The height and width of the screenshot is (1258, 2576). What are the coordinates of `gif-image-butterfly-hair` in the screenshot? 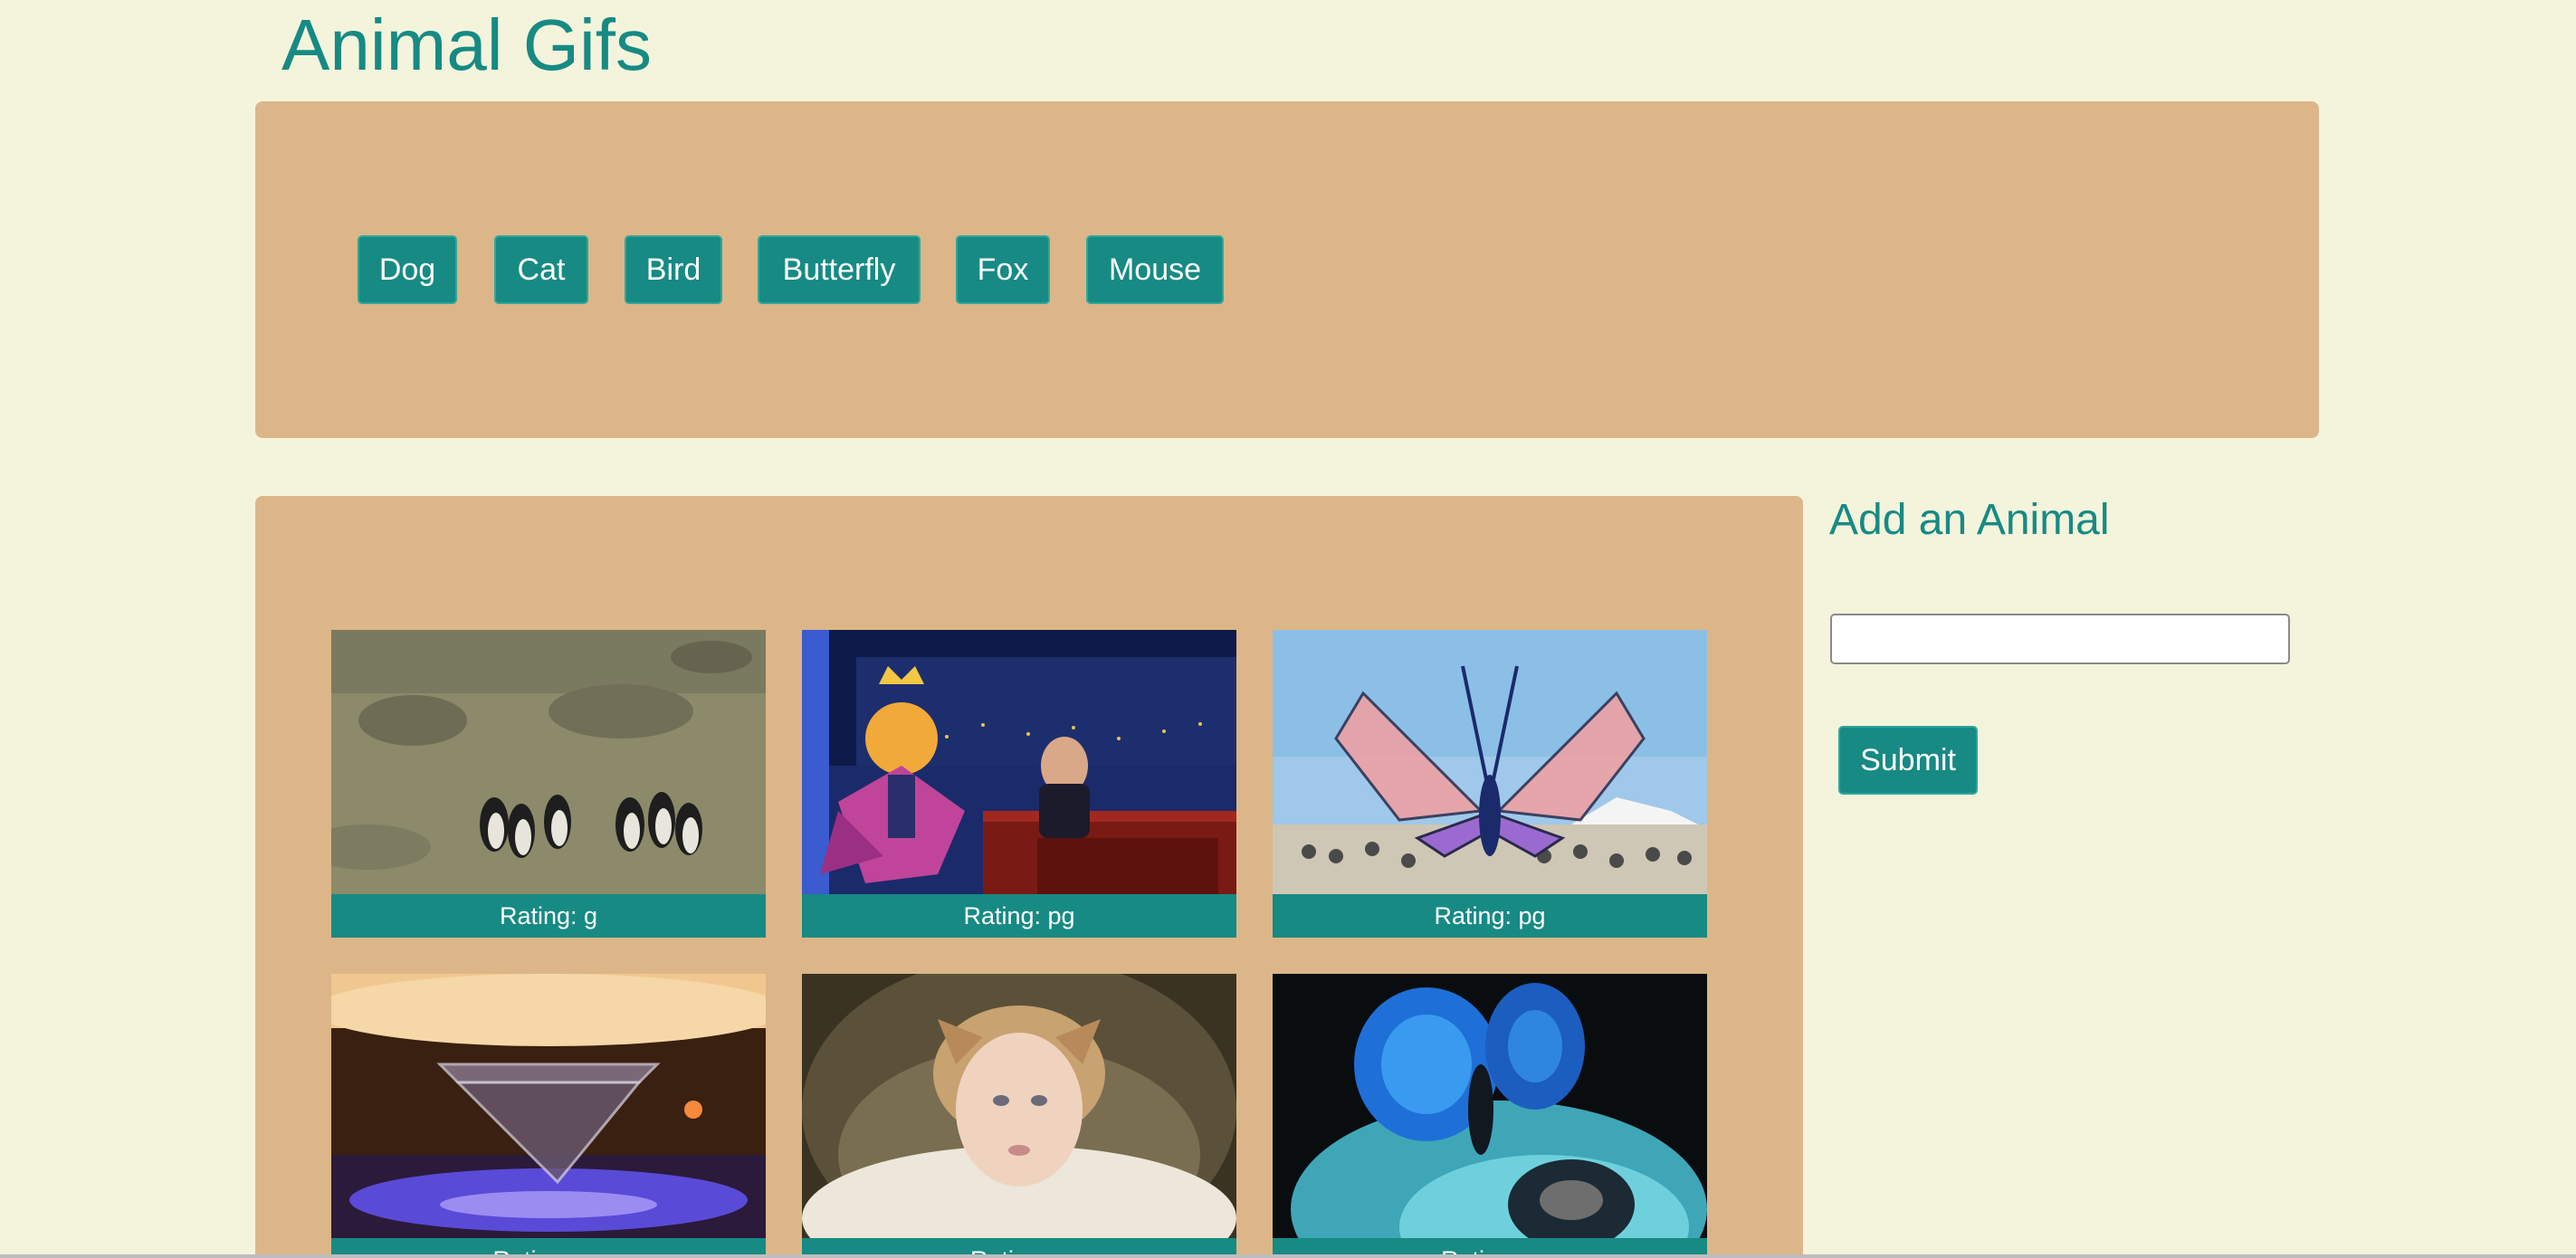 It's located at (1019, 1106).